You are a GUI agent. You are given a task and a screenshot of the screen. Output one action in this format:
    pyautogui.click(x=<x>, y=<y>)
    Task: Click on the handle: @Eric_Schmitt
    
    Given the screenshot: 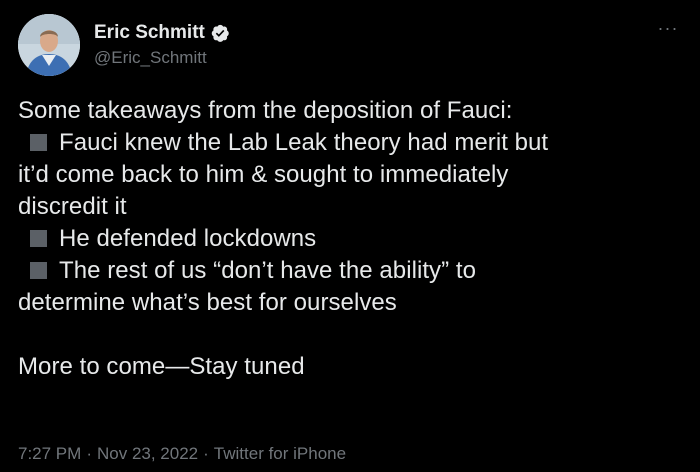 What is the action you would take?
    pyautogui.click(x=162, y=58)
    